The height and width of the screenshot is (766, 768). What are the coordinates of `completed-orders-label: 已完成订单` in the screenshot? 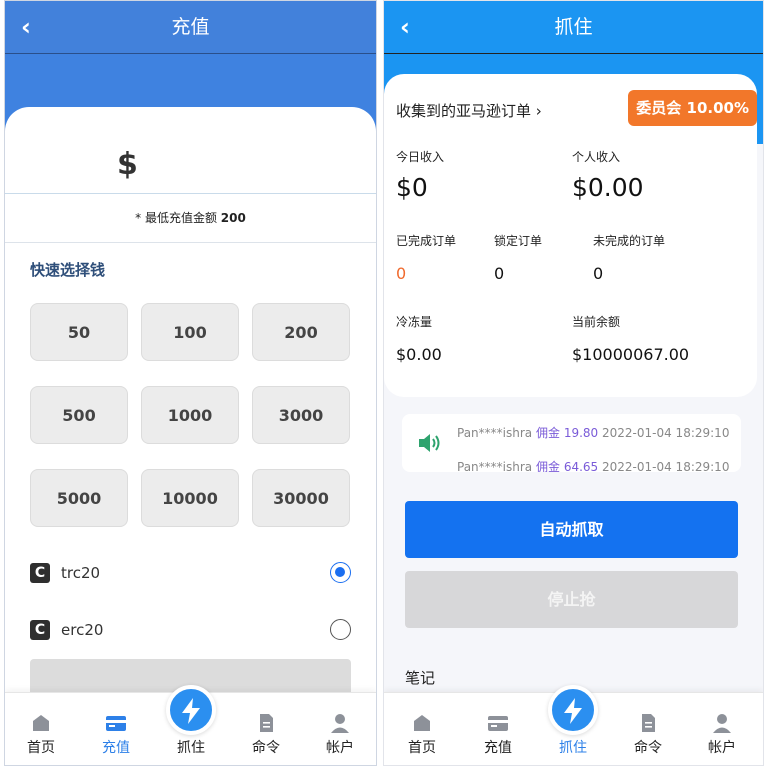 It's located at (426, 241).